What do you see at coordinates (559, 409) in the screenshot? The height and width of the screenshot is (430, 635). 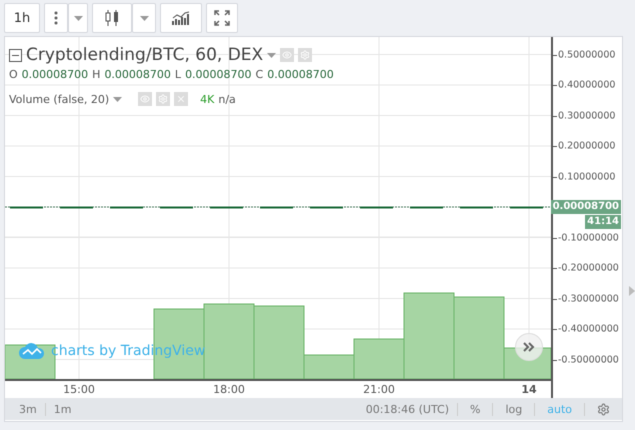 I see `scale-option: auto` at bounding box center [559, 409].